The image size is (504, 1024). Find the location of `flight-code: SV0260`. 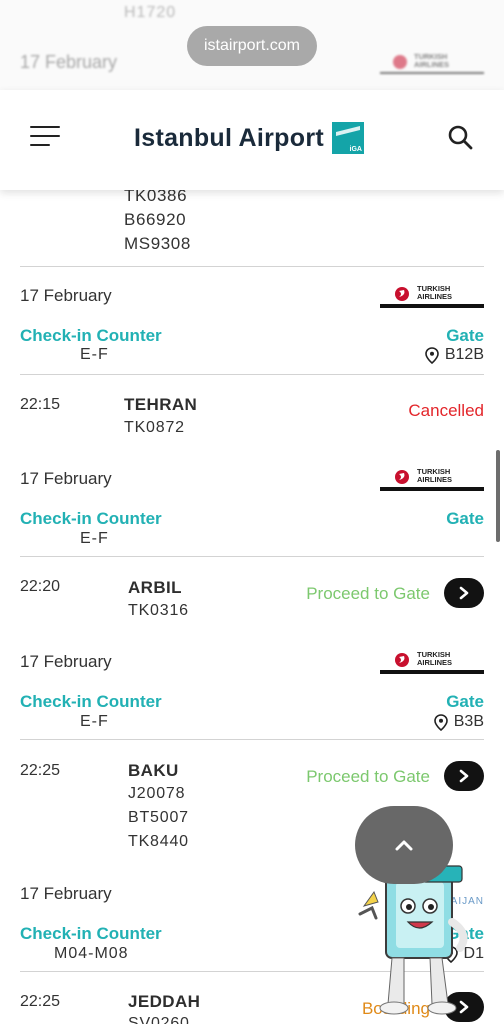

flight-code: SV0260 is located at coordinates (159, 1019).